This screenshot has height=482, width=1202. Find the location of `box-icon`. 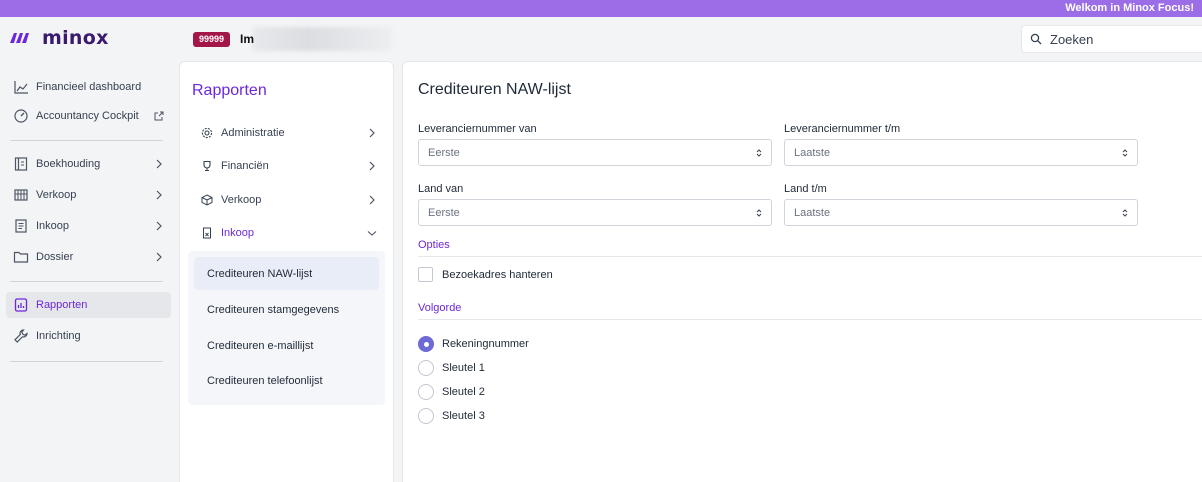

box-icon is located at coordinates (207, 200).